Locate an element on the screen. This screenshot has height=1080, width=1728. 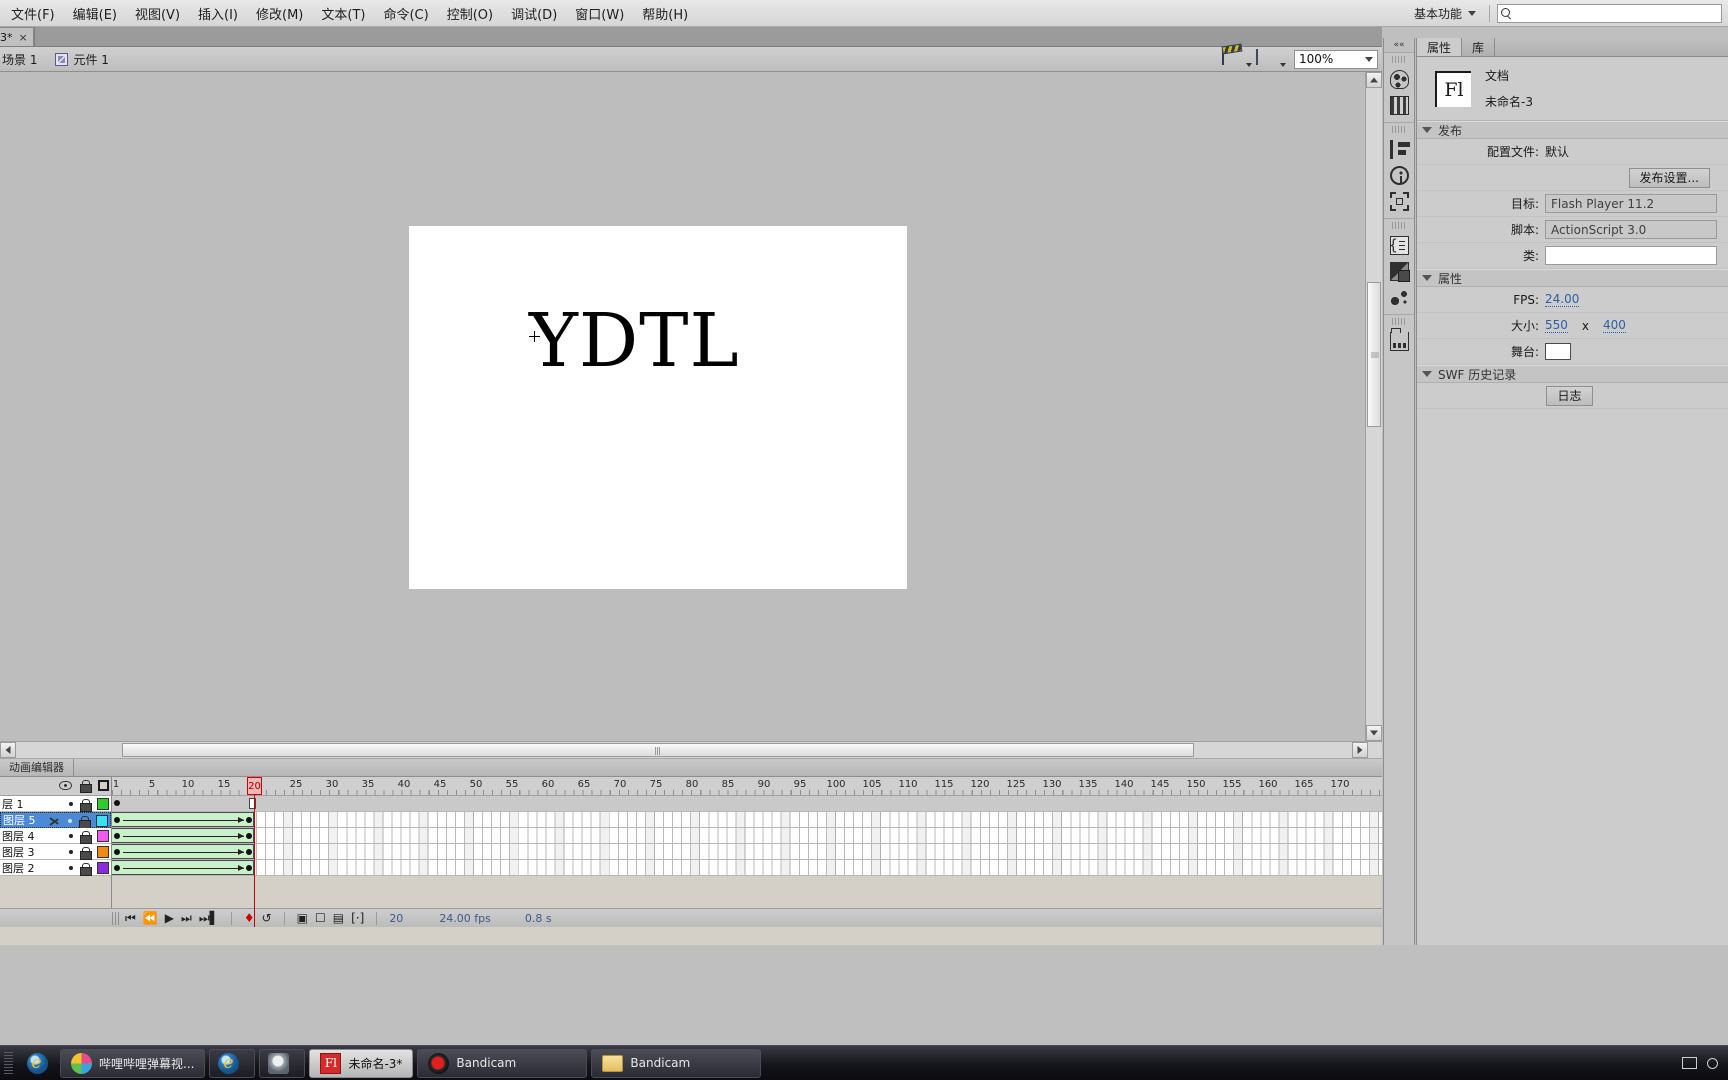
layer-name-label: 图层 5 is located at coordinates (18, 820).